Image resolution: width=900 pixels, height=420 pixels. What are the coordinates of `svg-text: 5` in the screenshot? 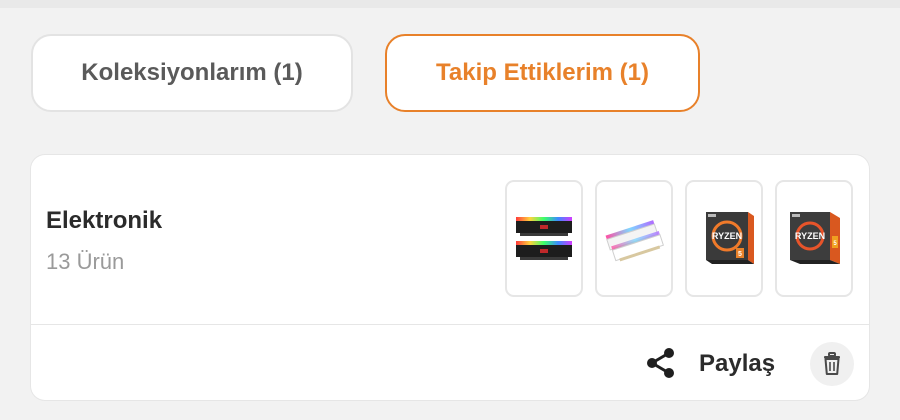 It's located at (740, 254).